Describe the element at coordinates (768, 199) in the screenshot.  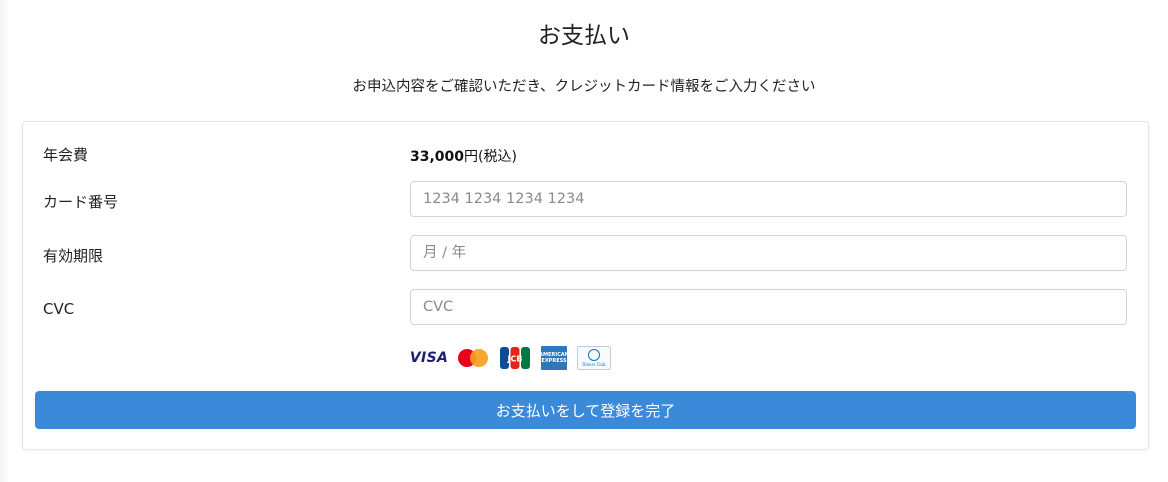
I see `card-number-input` at that location.